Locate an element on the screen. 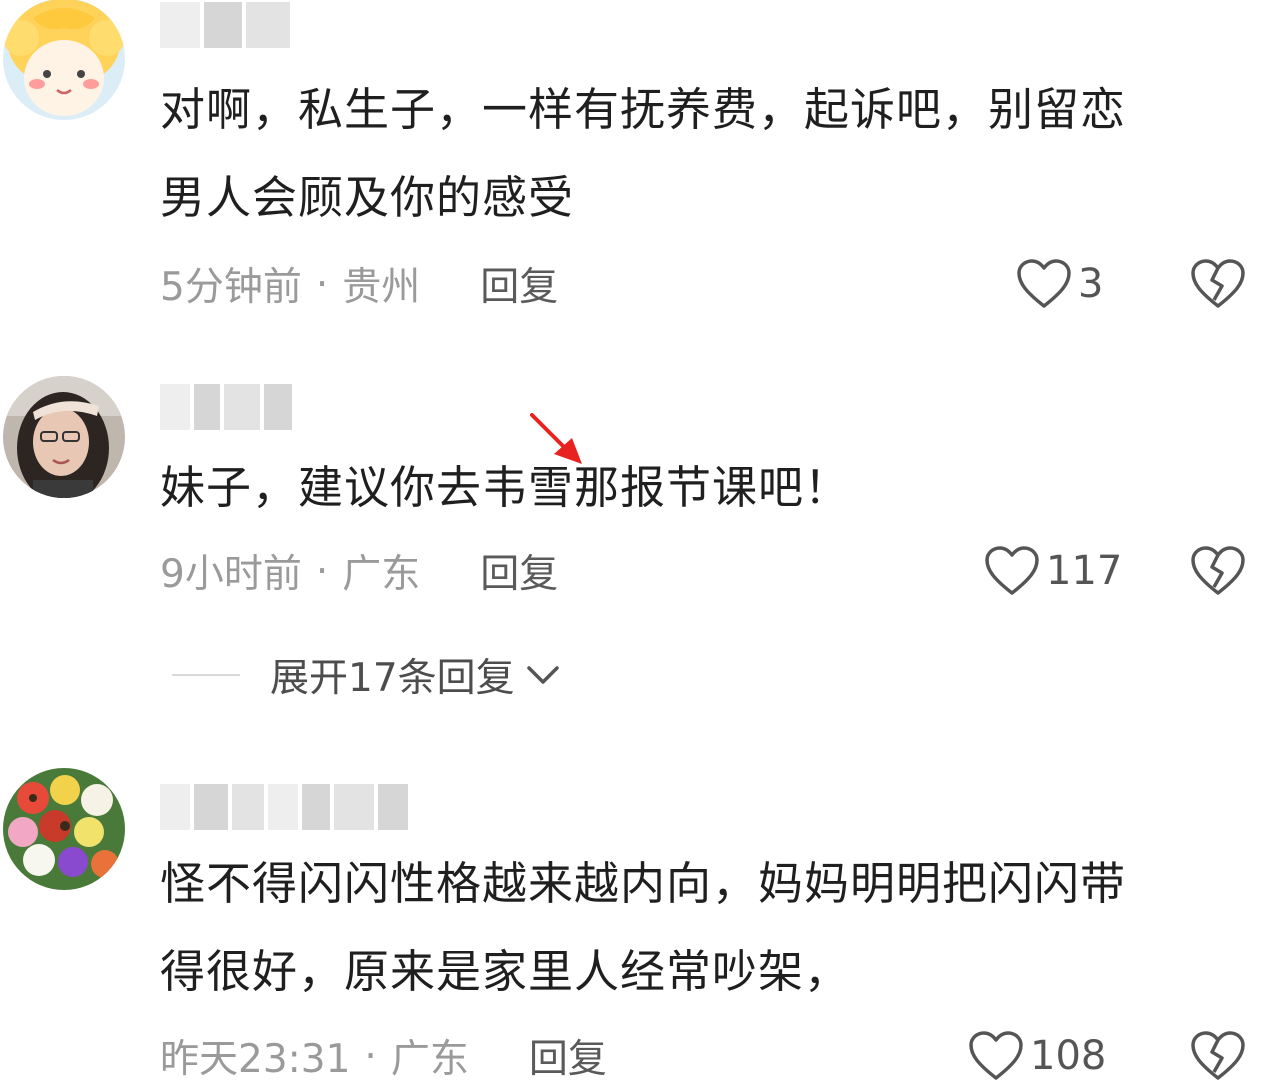  comment-meta: 5分钟前 · 贵州 回复 is located at coordinates (359, 284).